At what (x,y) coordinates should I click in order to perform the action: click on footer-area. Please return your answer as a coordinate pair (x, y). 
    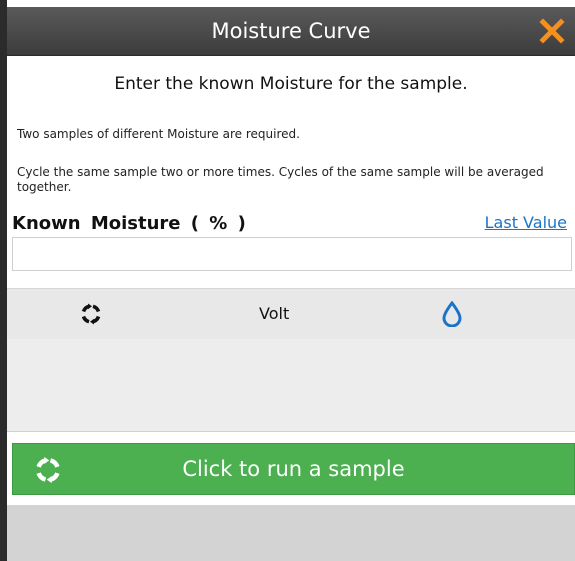
    Looking at the image, I should click on (291, 533).